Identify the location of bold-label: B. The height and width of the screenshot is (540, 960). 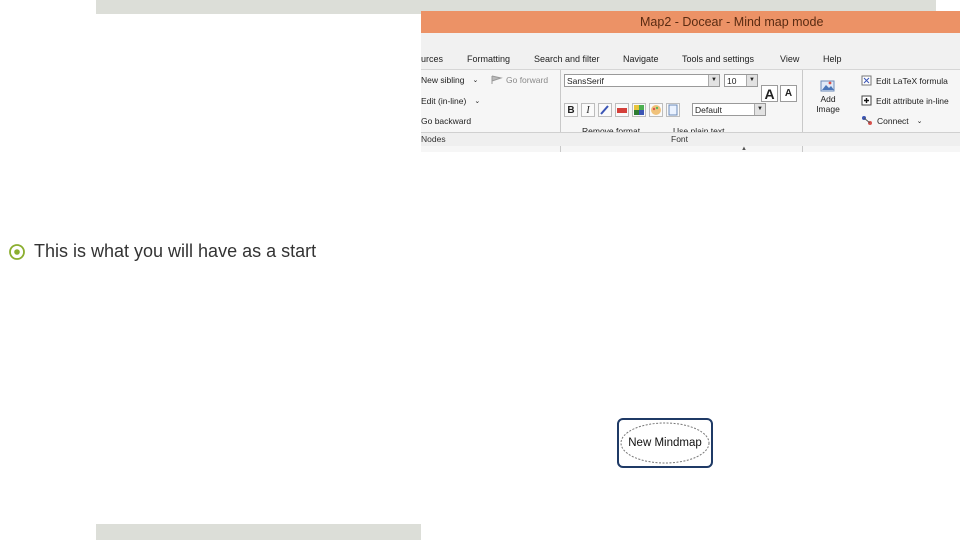
(571, 110).